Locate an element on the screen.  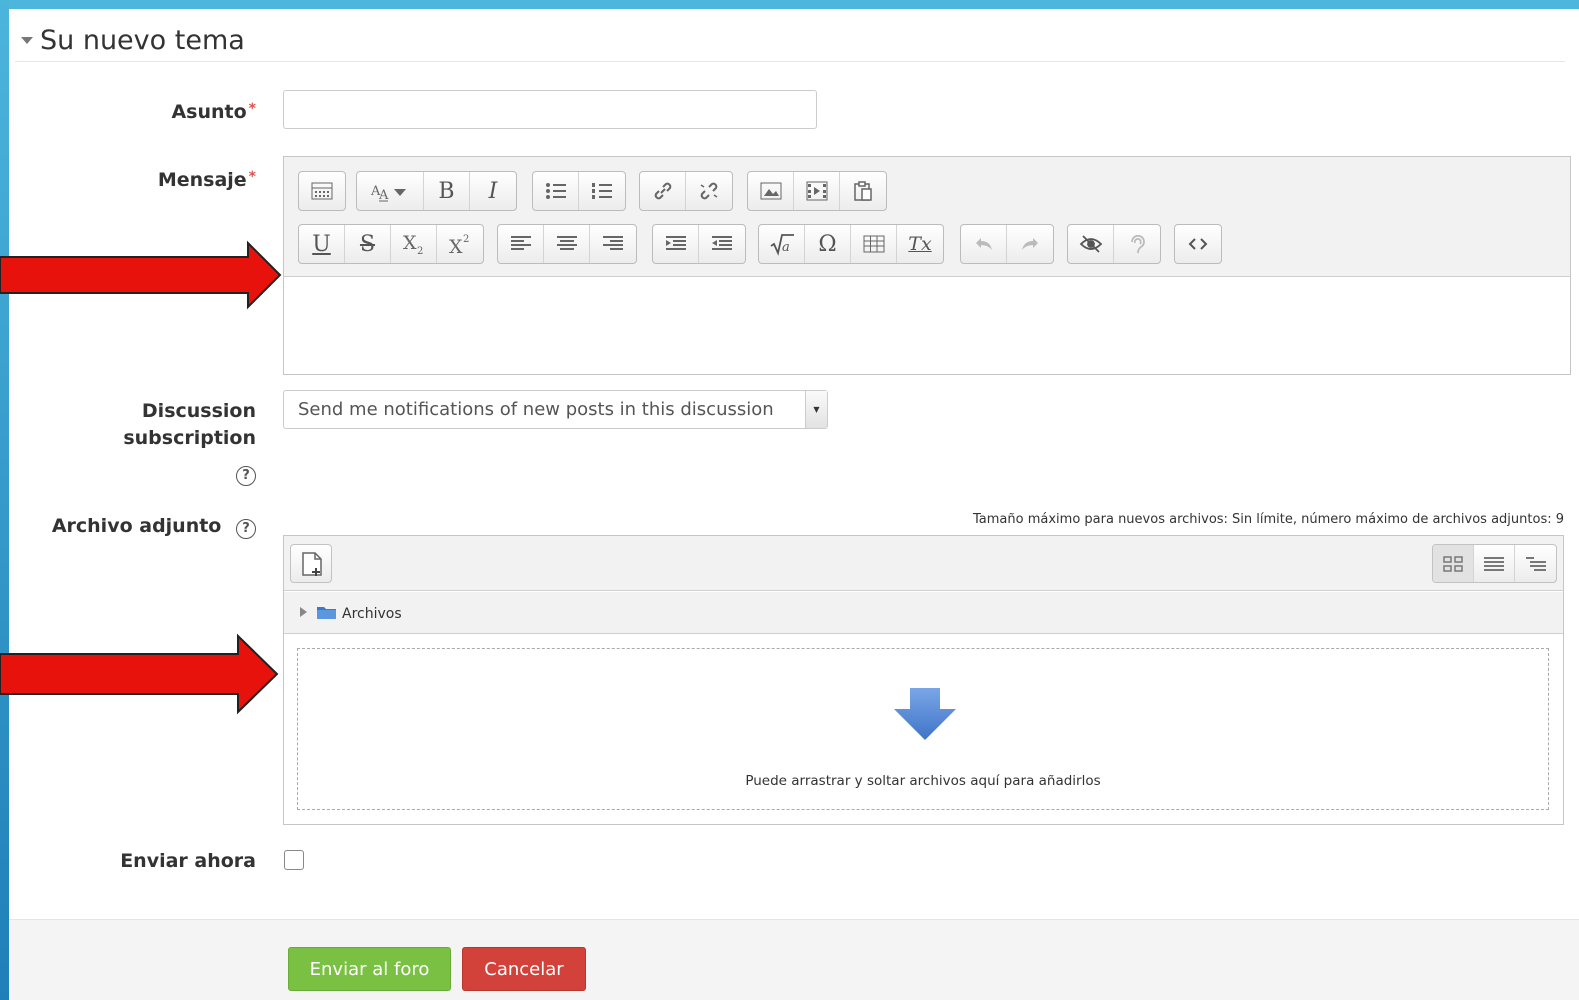
unlink-icon is located at coordinates (709, 191).